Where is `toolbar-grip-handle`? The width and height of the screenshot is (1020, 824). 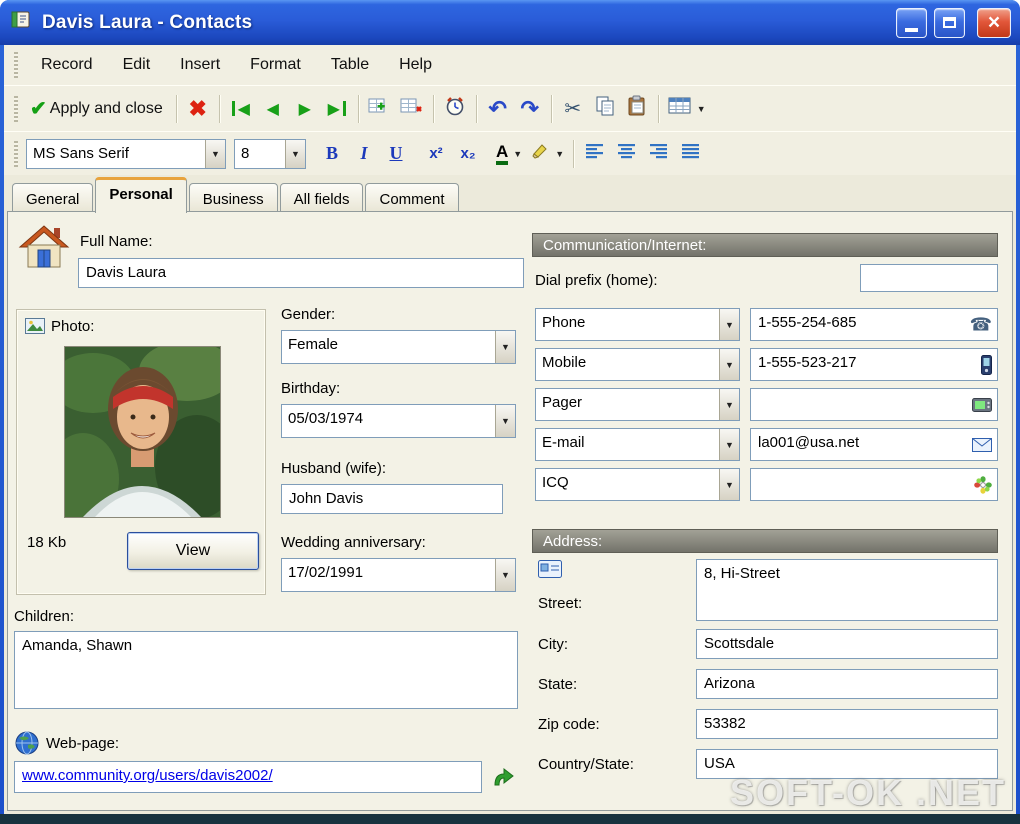
toolbar-grip-handle is located at coordinates (16, 108).